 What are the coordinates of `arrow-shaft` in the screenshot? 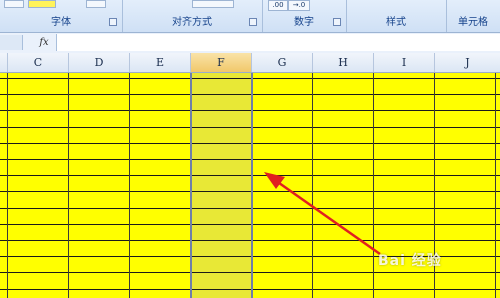 It's located at (326, 216).